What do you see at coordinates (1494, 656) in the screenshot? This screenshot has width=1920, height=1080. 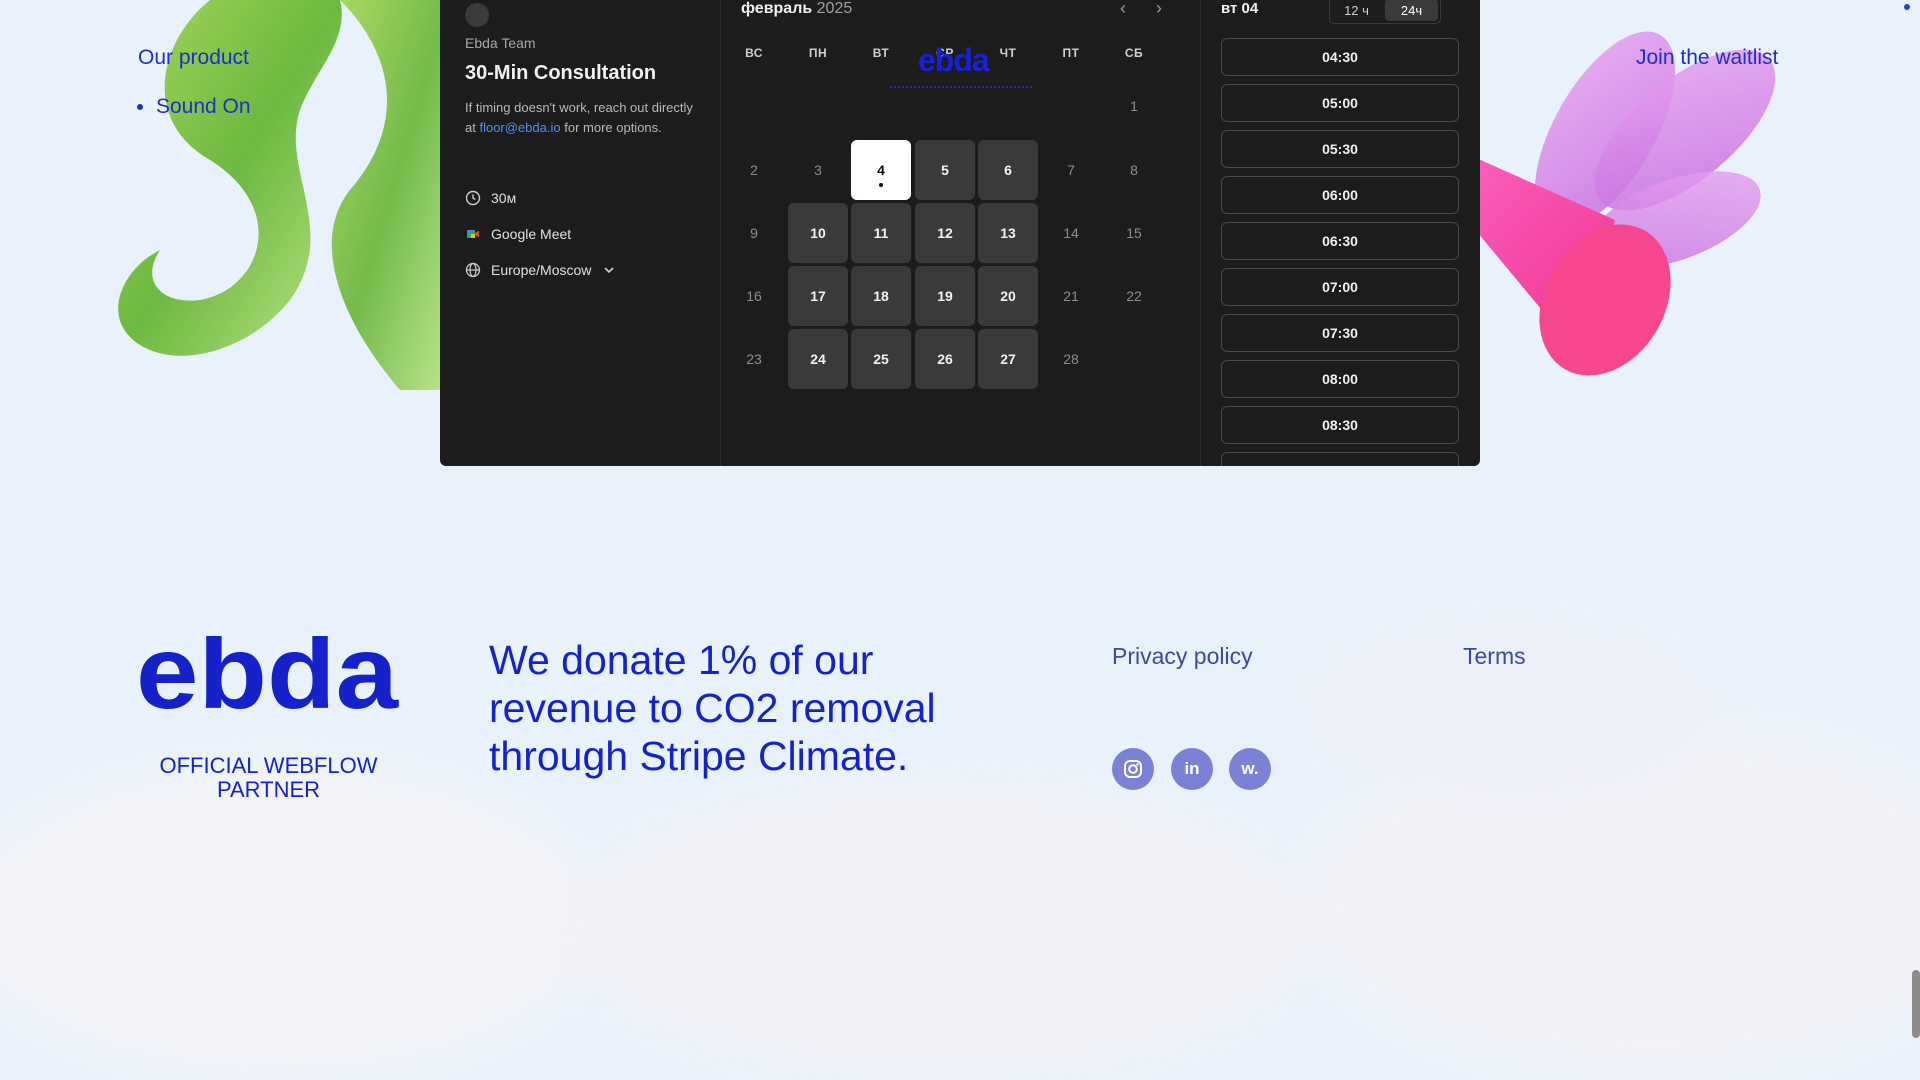 I see `terms-link: Terms` at bounding box center [1494, 656].